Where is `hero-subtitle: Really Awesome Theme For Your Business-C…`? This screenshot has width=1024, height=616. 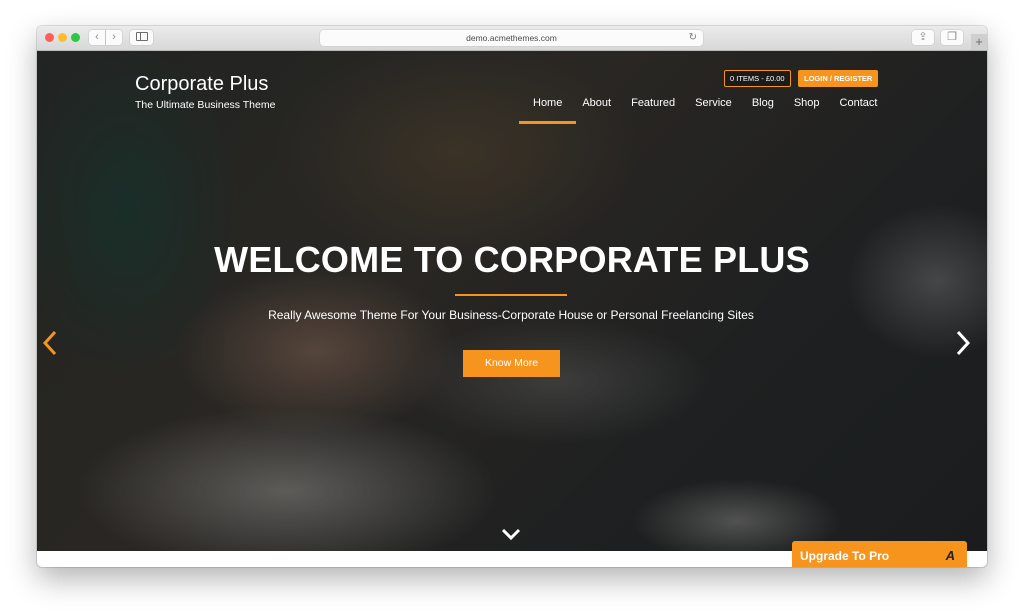
hero-subtitle: Really Awesome Theme For Your Business-C… is located at coordinates (511, 315).